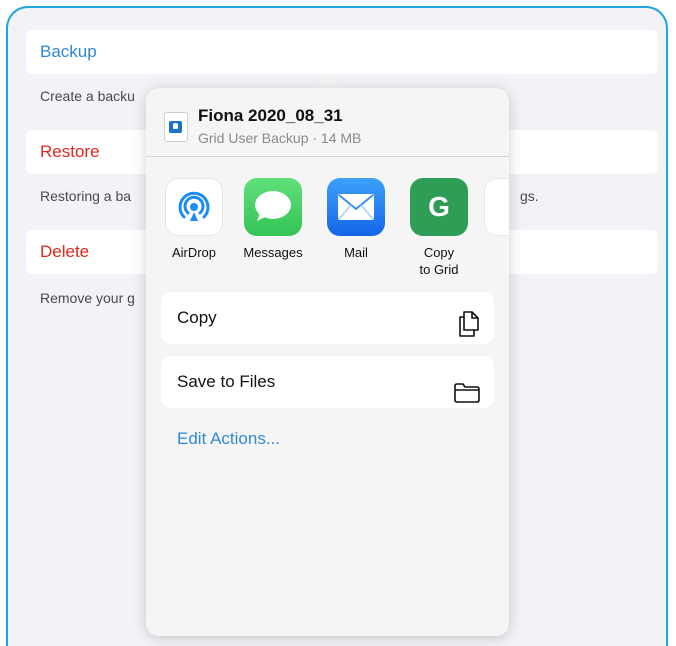 Image resolution: width=676 pixels, height=646 pixels. Describe the element at coordinates (197, 317) in the screenshot. I see `copy-action-label: Copy` at that location.